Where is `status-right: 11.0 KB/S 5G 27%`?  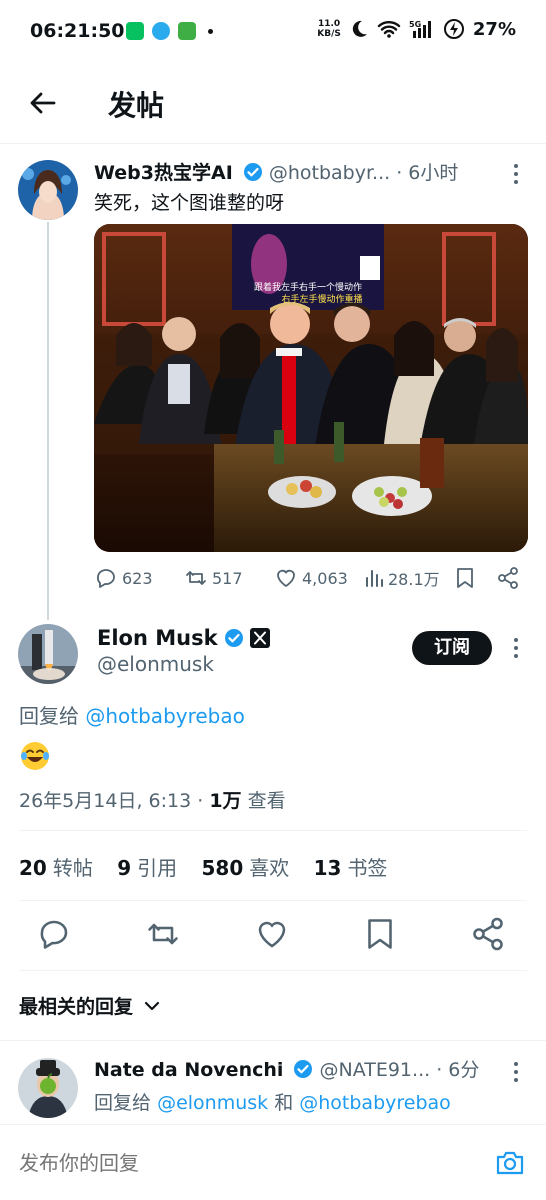 status-right: 11.0 KB/S 5G 27% is located at coordinates (416, 29).